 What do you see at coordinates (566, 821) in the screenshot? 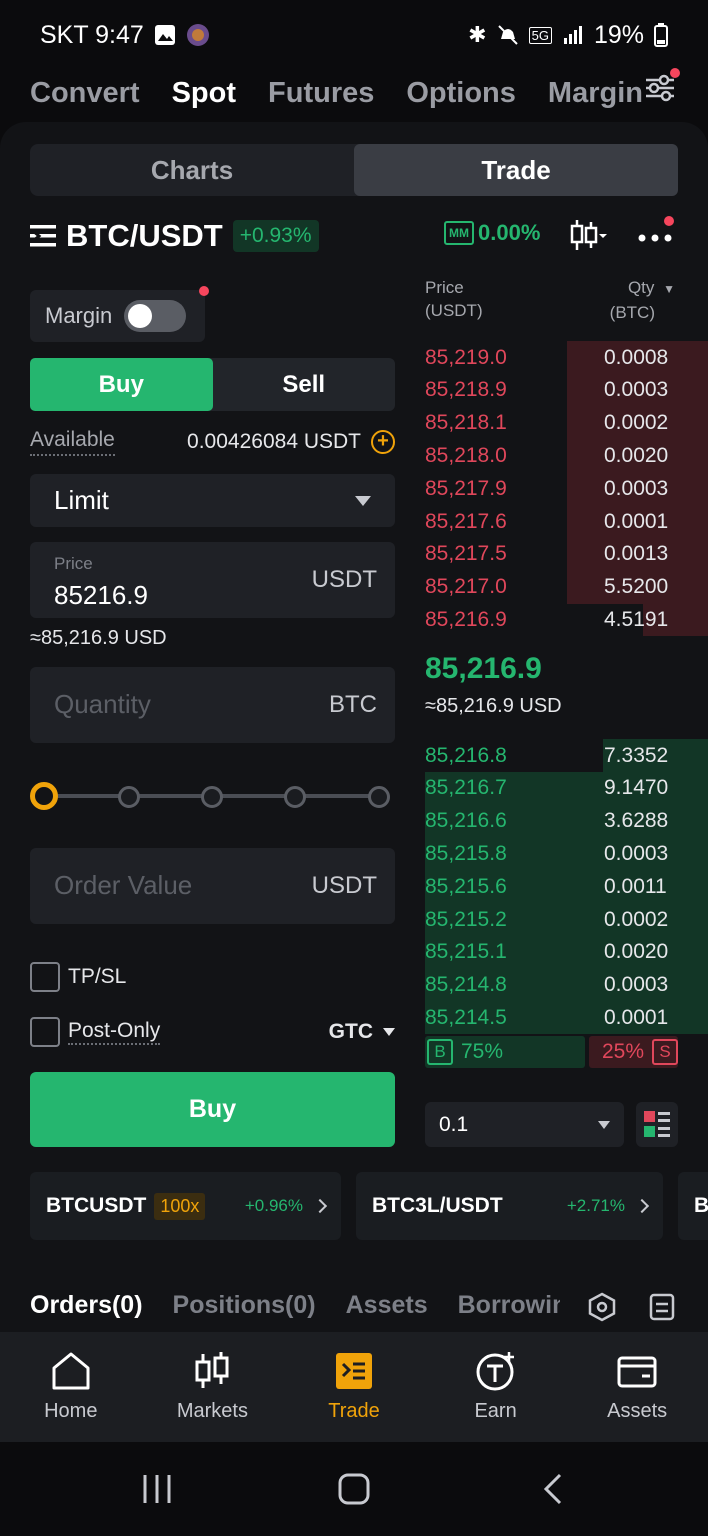
I see `bid-row: 85,216.6 3.6288` at bounding box center [566, 821].